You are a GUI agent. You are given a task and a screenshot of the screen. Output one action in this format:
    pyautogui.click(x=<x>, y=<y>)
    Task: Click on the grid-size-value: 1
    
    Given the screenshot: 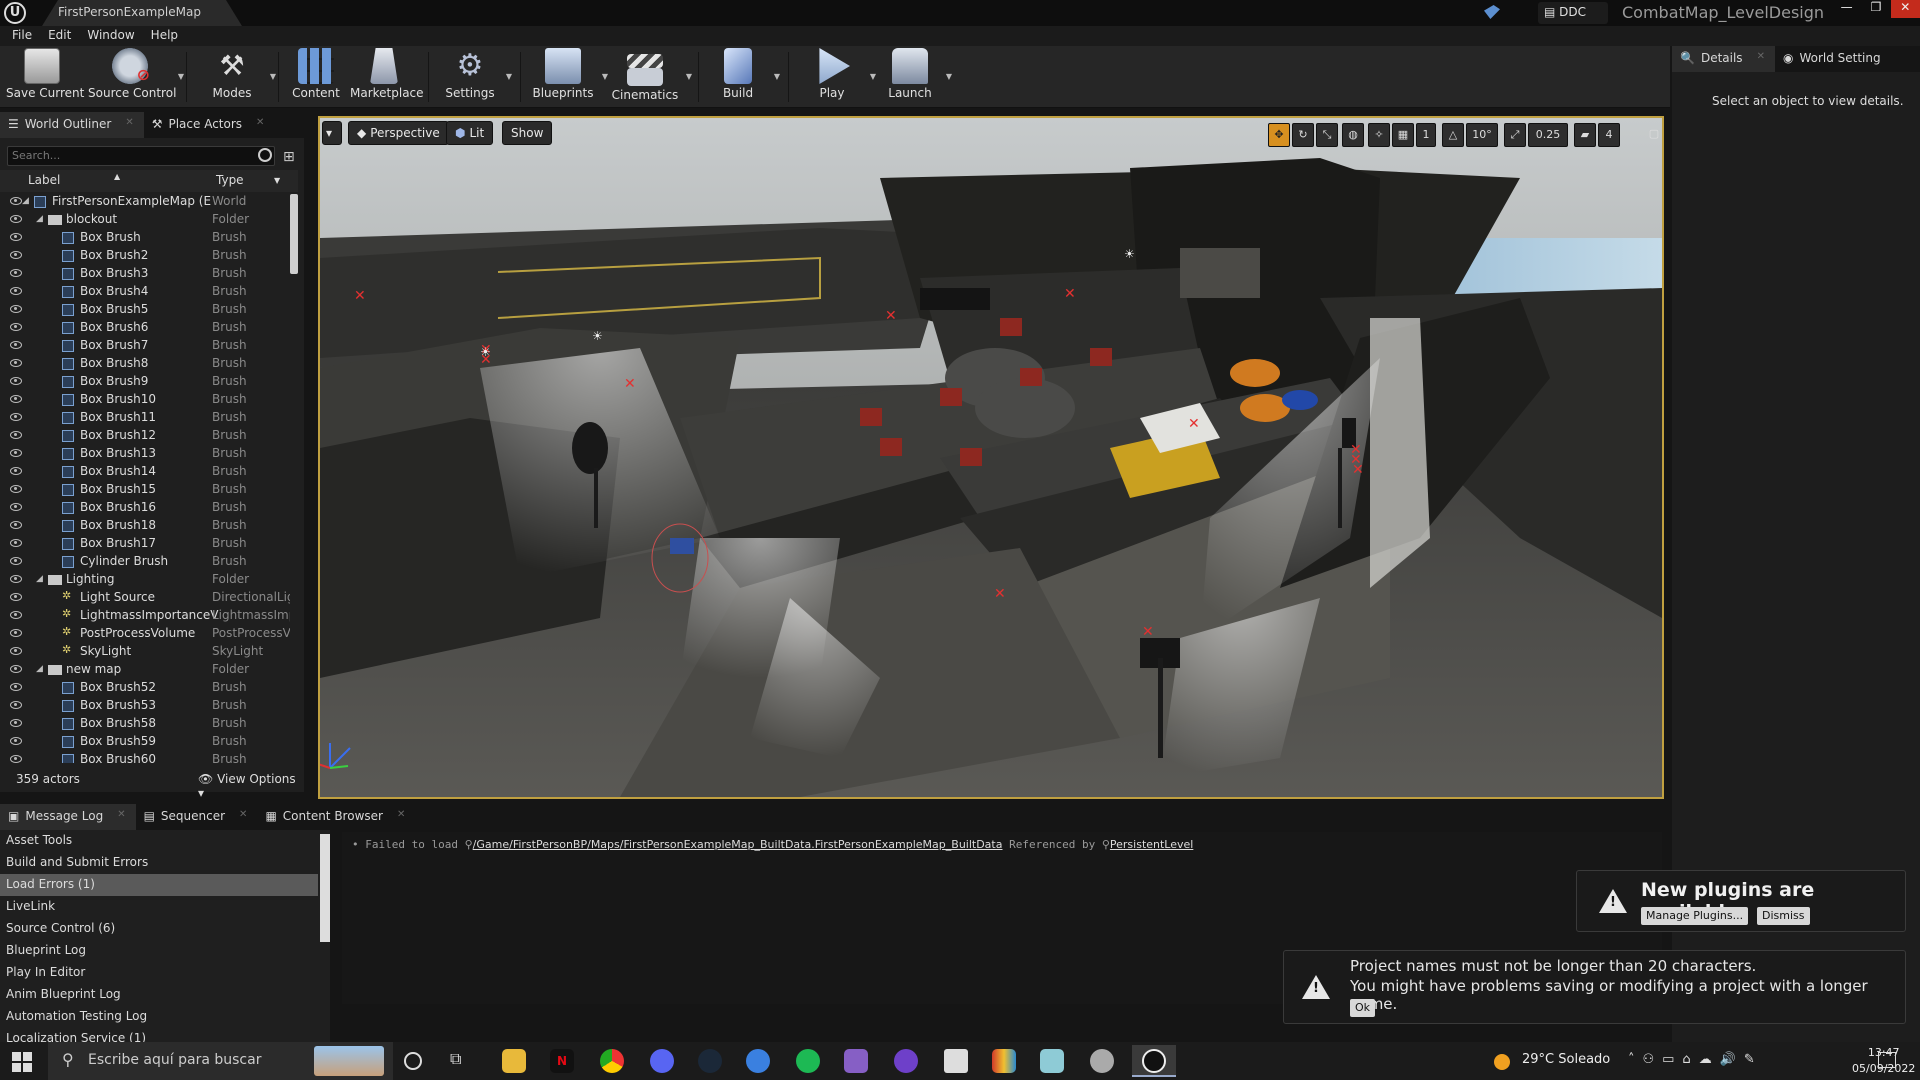 What is the action you would take?
    pyautogui.click(x=1426, y=135)
    